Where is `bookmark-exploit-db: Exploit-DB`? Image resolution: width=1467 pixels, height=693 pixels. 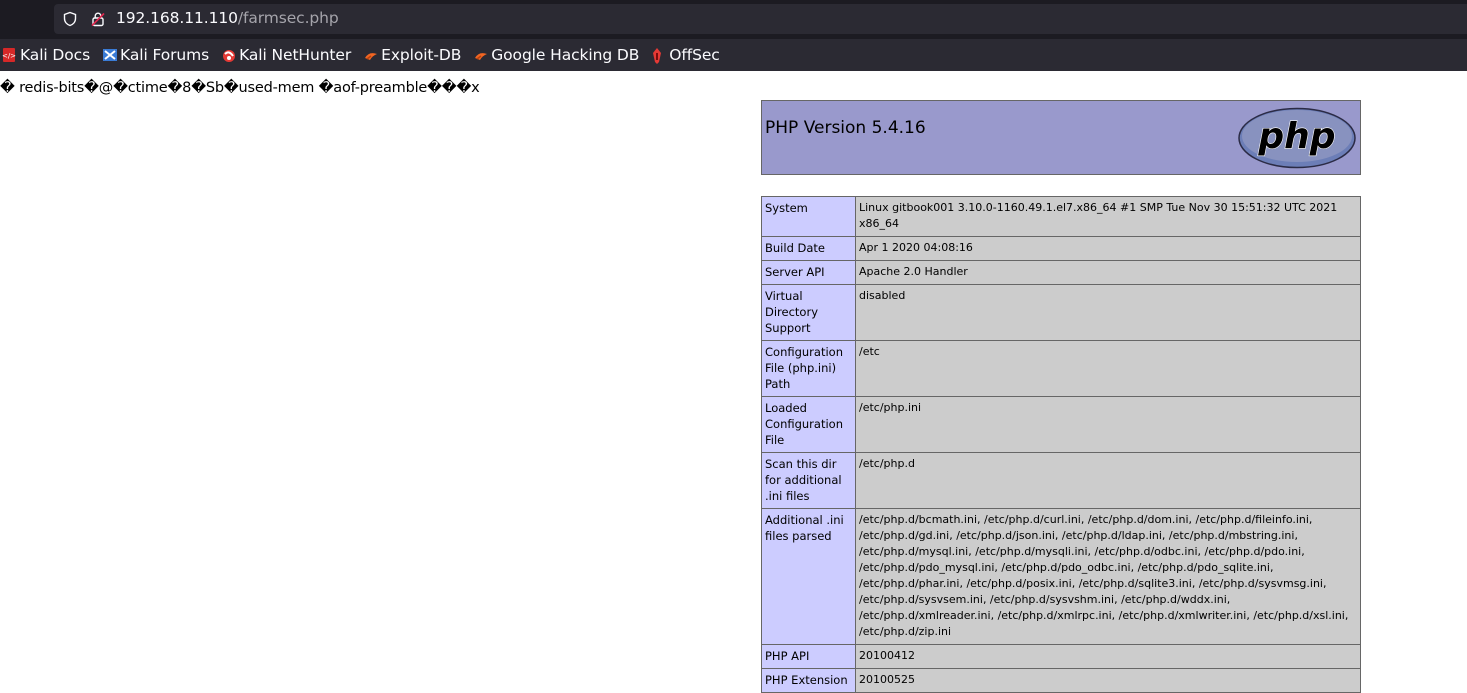
bookmark-exploit-db: Exploit-DB is located at coordinates (412, 55).